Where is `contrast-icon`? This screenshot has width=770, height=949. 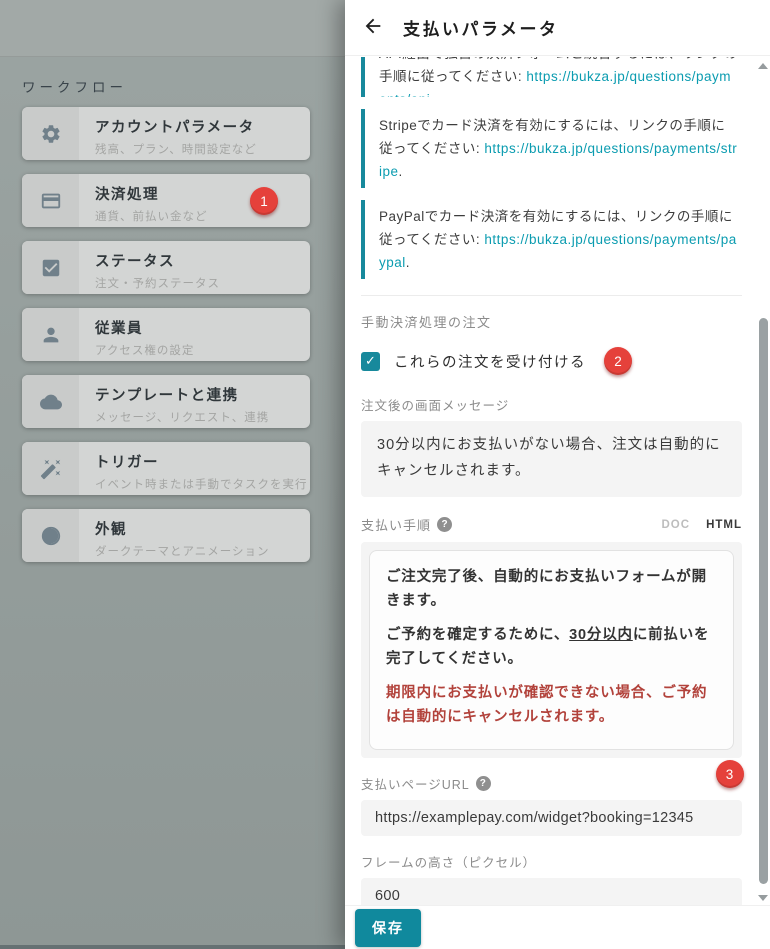
contrast-icon is located at coordinates (50, 535).